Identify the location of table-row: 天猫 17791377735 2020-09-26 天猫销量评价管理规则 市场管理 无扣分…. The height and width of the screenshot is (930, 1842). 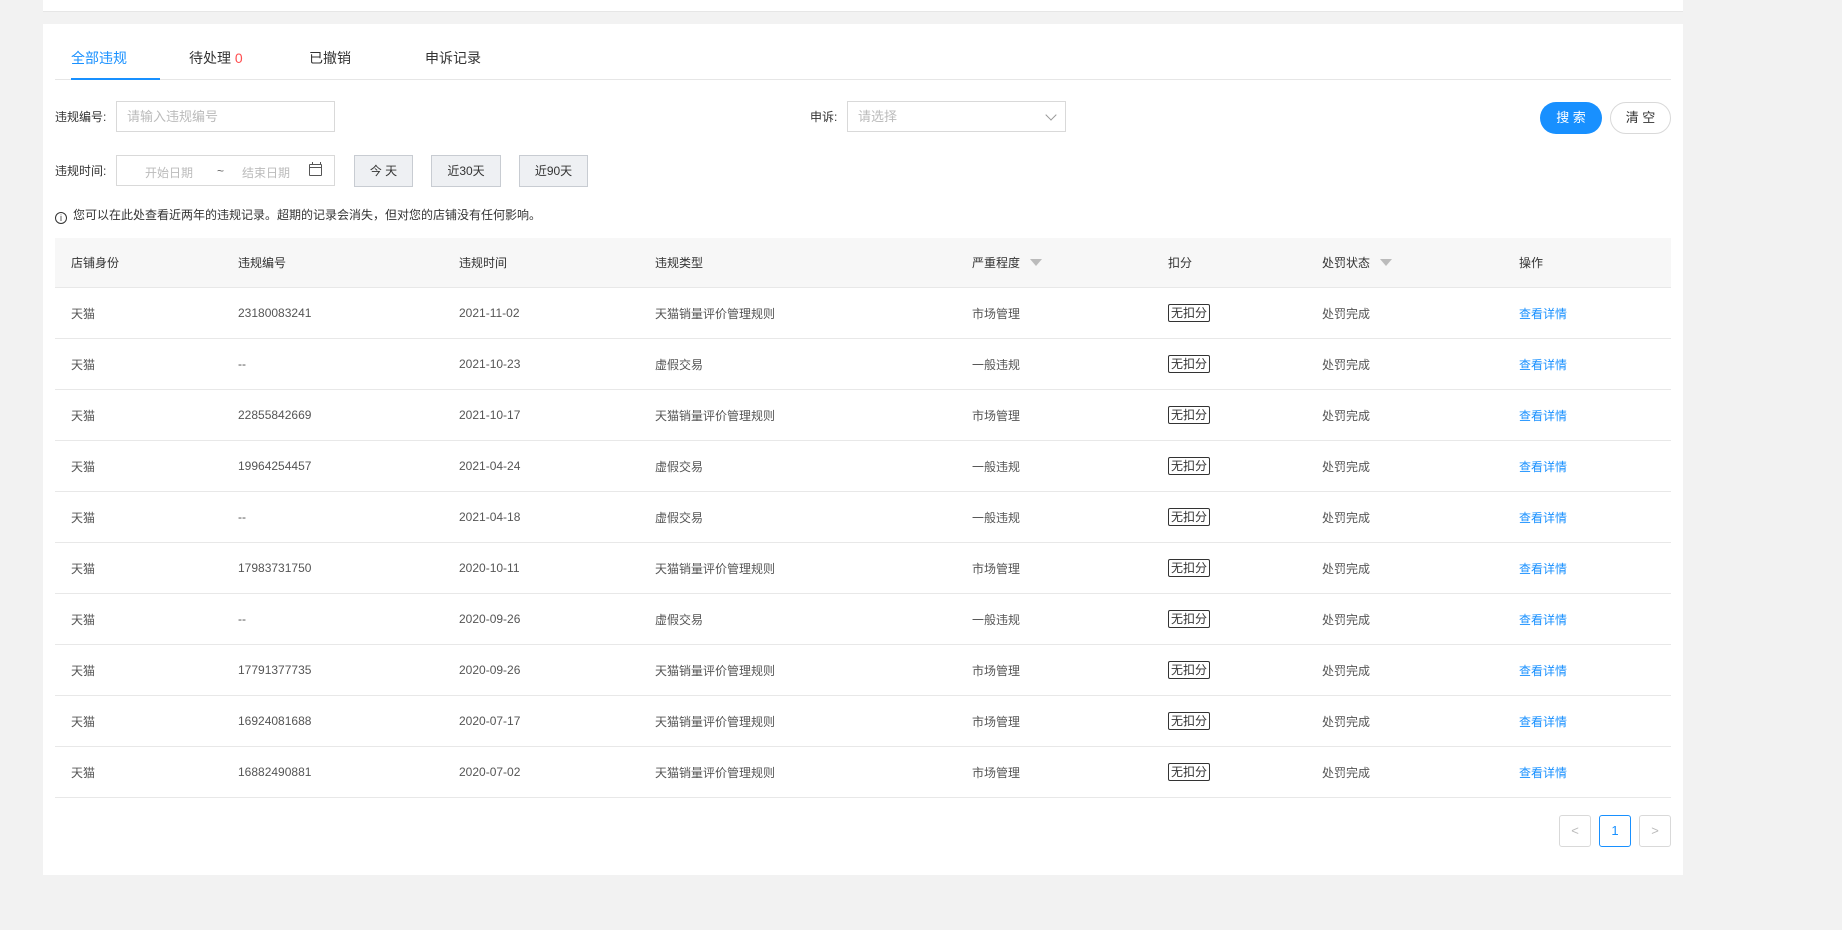
(863, 670).